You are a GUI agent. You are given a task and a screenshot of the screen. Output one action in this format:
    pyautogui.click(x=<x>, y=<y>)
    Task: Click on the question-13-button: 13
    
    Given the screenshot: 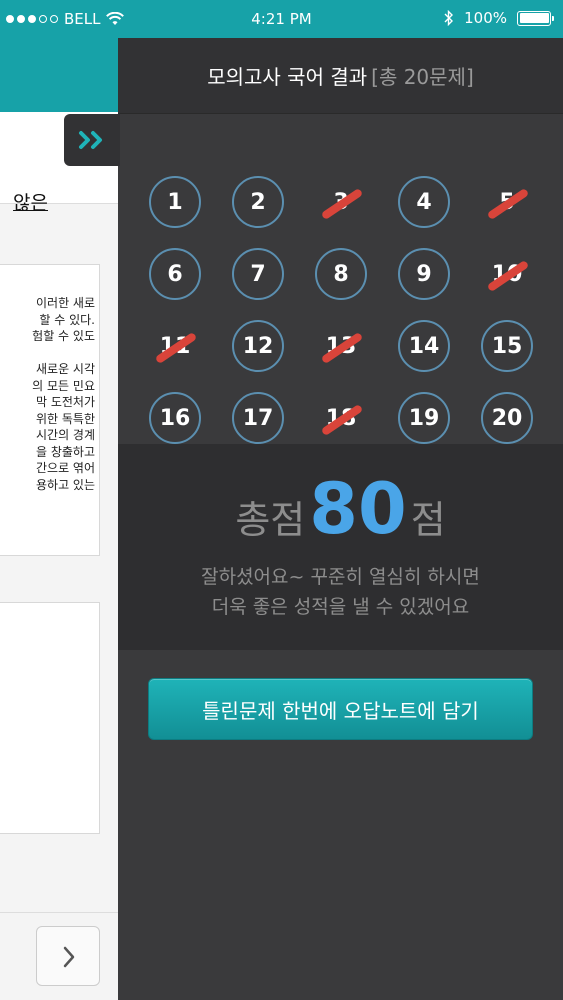 What is the action you would take?
    pyautogui.click(x=341, y=346)
    